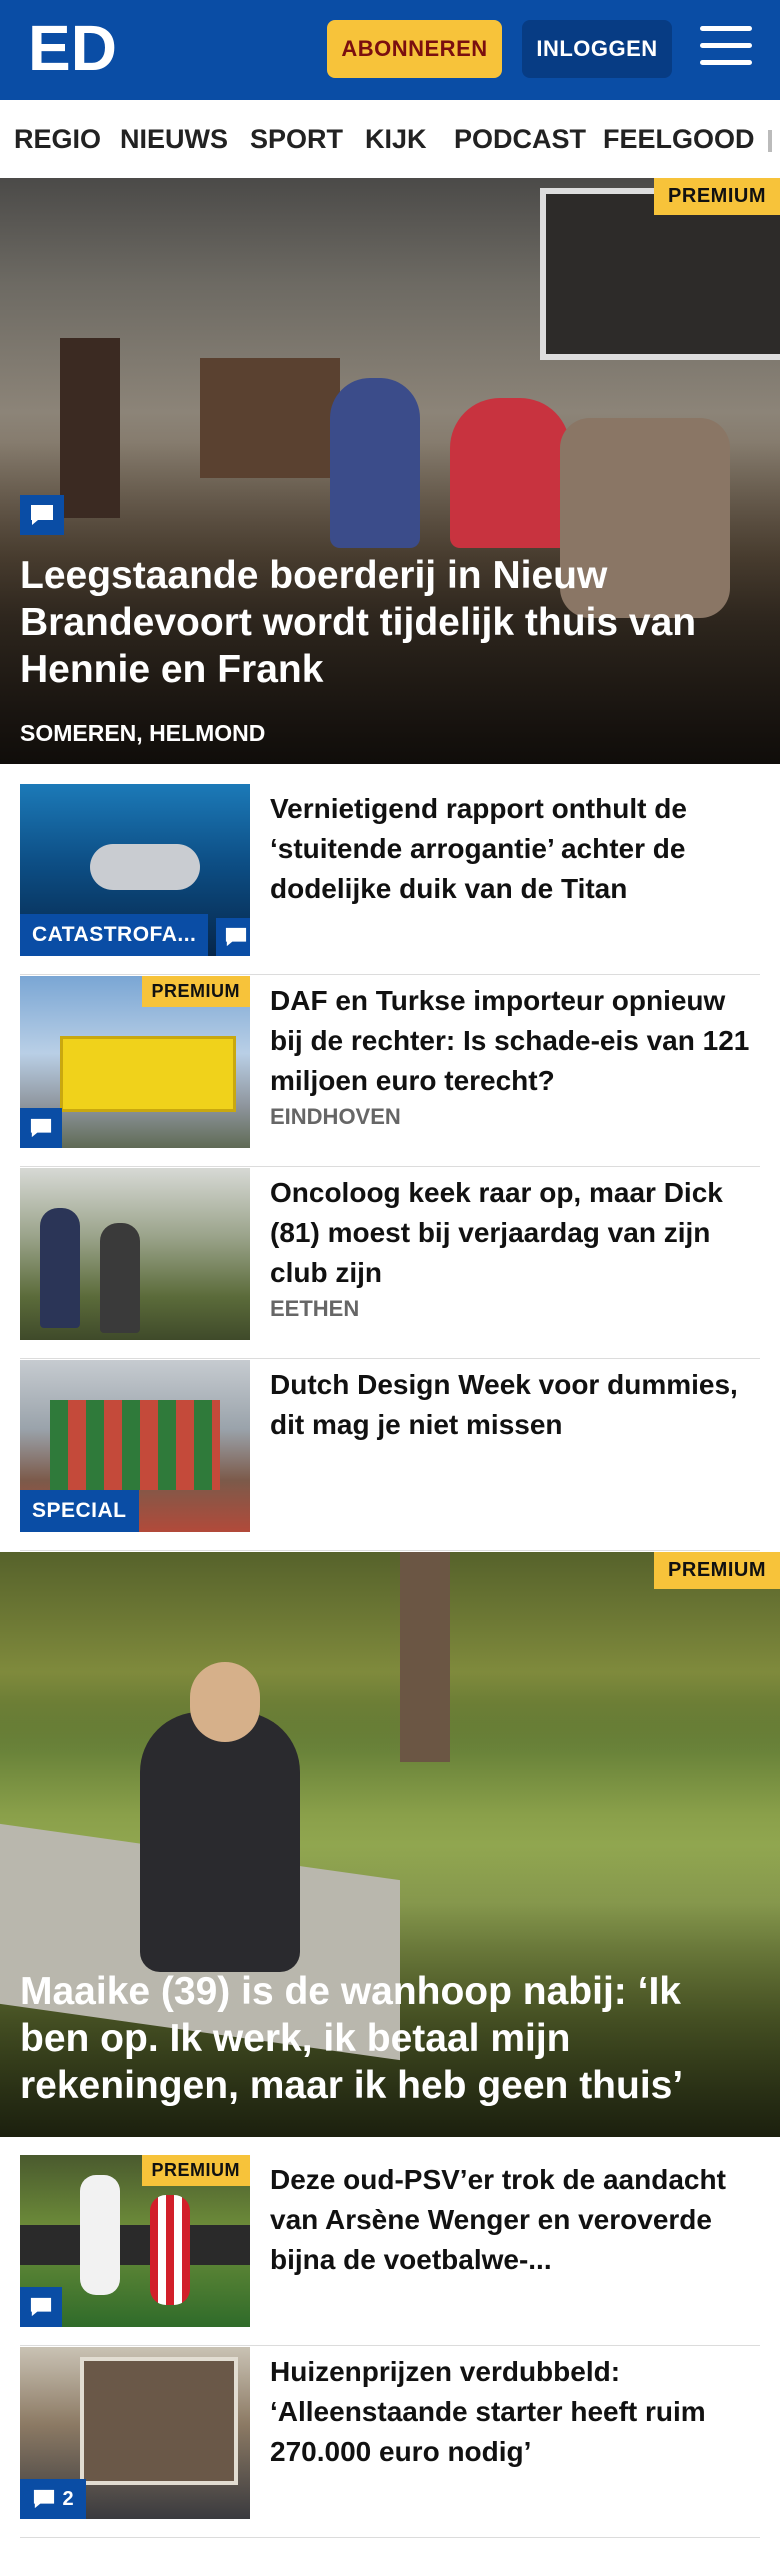 The width and height of the screenshot is (780, 2560). I want to click on section-nav: REGIO NIEUWS SPORT KIJK PODCAST FEELGOOD, so click(390, 139).